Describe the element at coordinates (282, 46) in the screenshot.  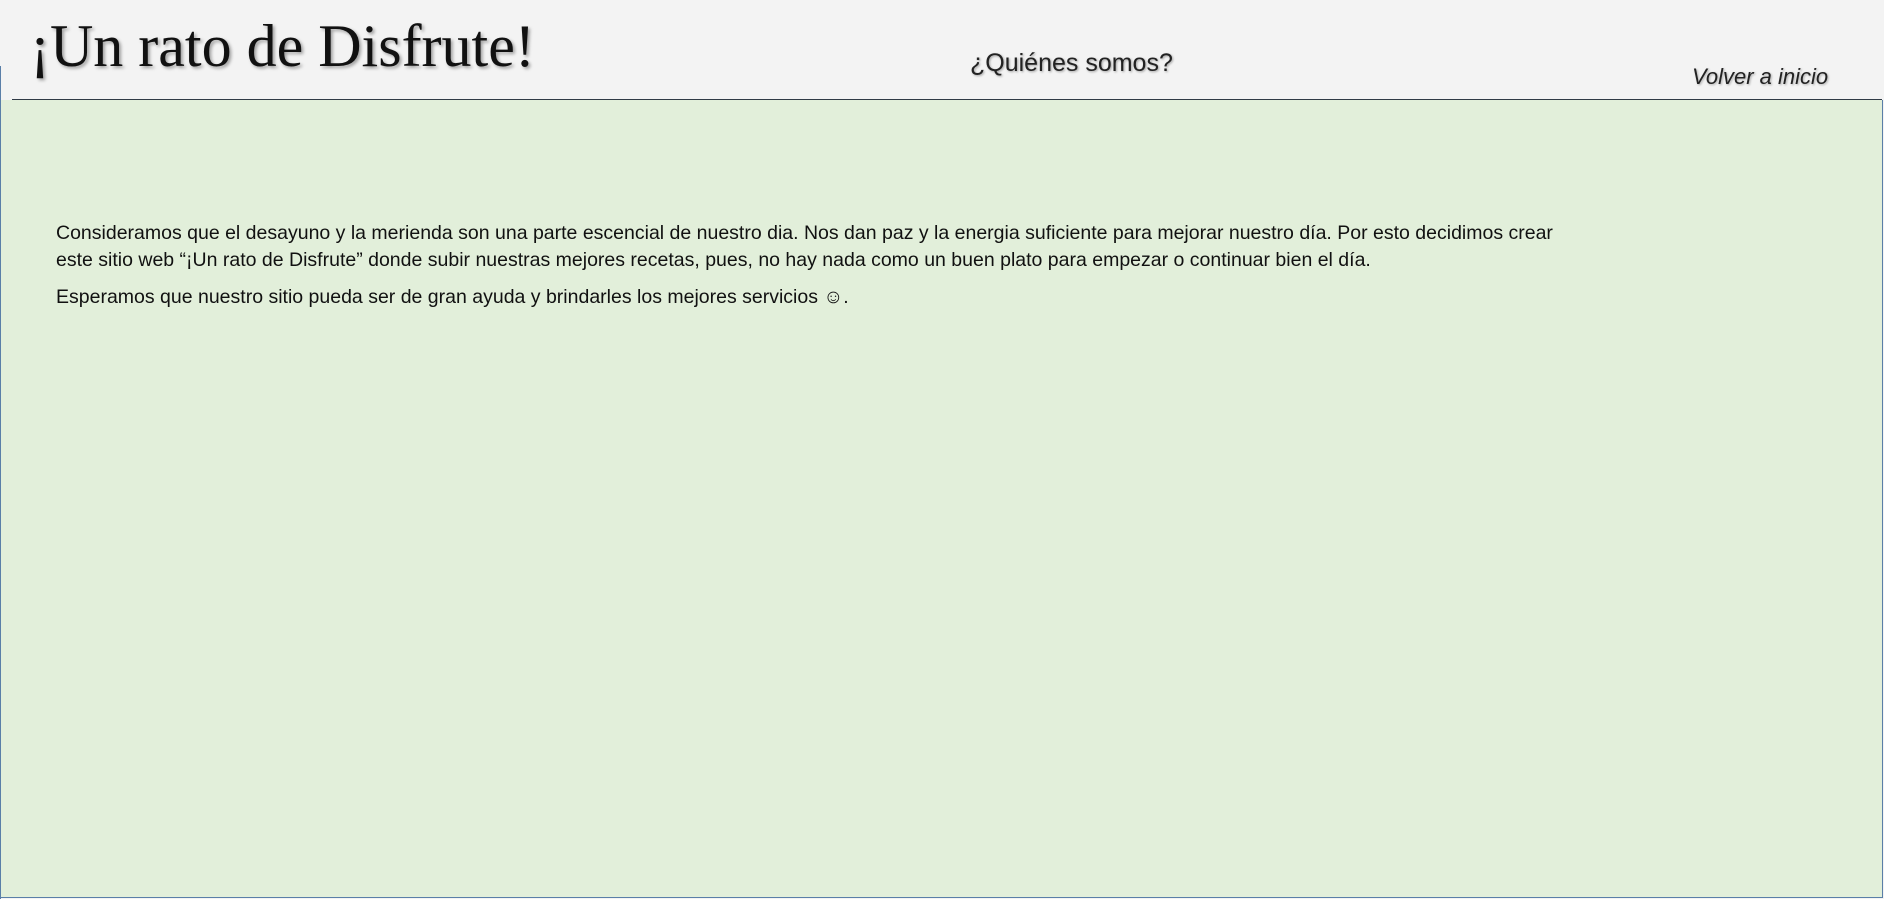
I see `site-title: ¡Un rato de Disfrute!` at that location.